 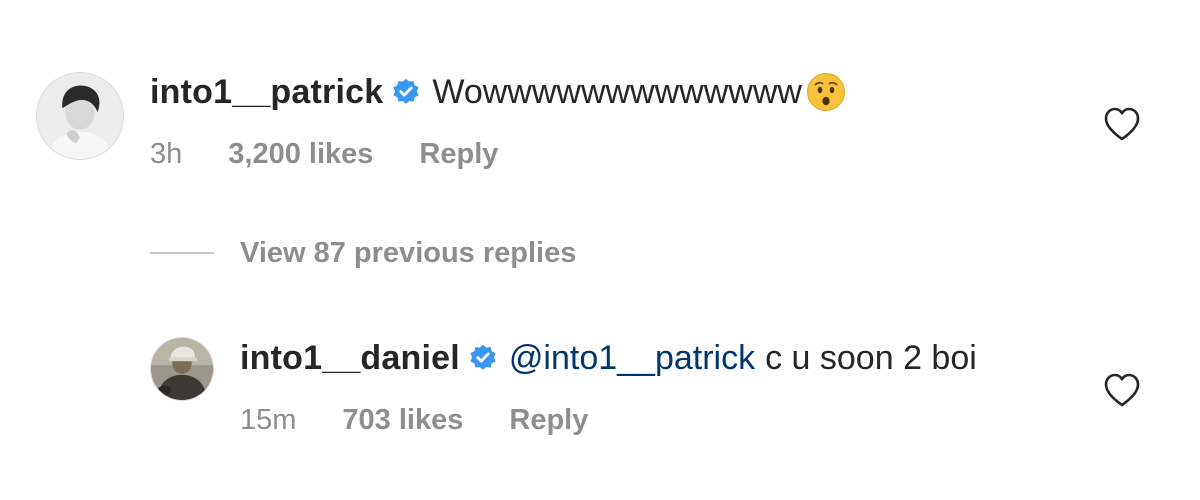 I want to click on comment-likes: 3,200 likes, so click(x=300, y=154).